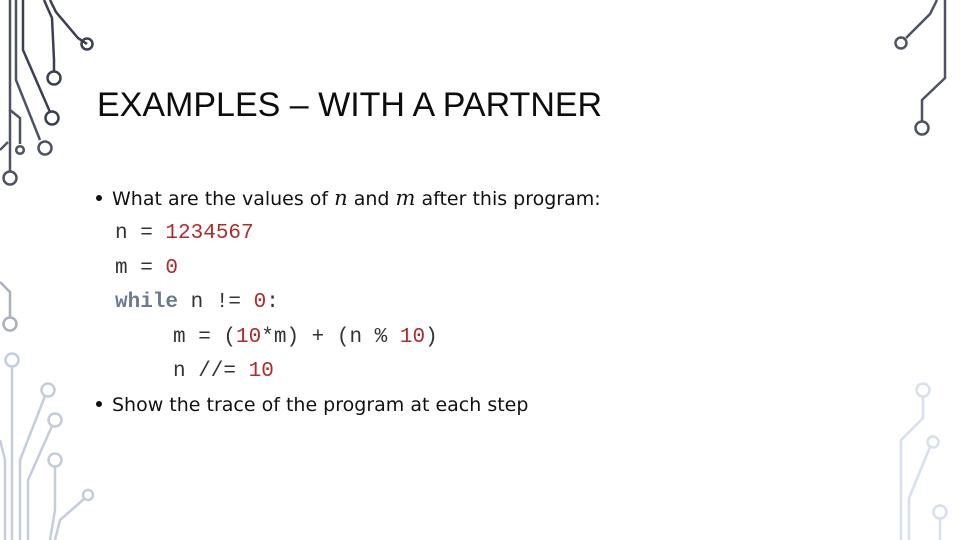  I want to click on code-condition: n !=, so click(216, 302).